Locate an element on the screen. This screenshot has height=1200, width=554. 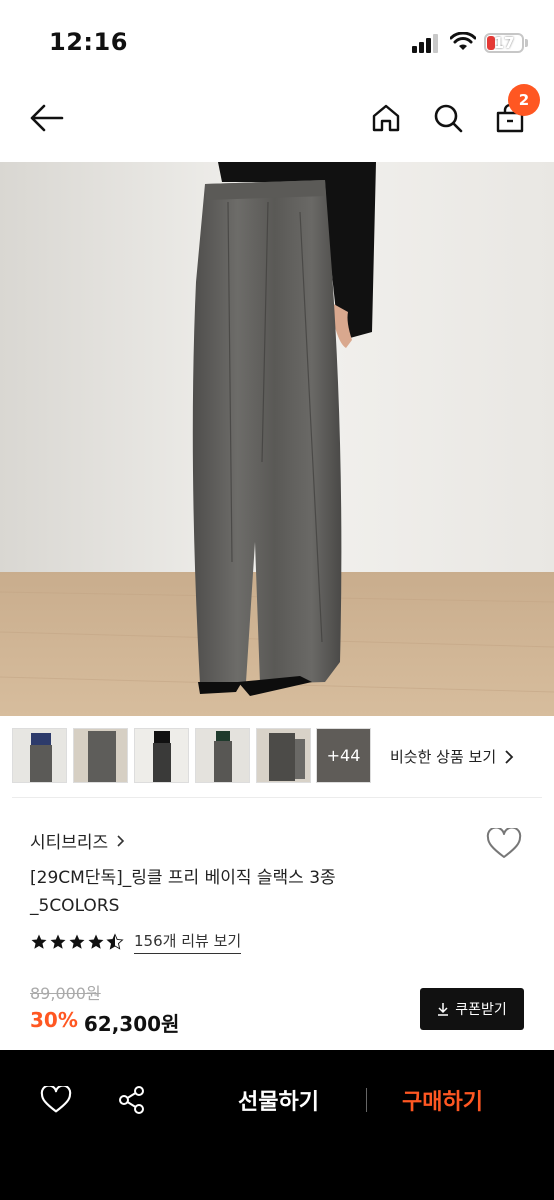
thumbnail-more: +44 is located at coordinates (343, 755).